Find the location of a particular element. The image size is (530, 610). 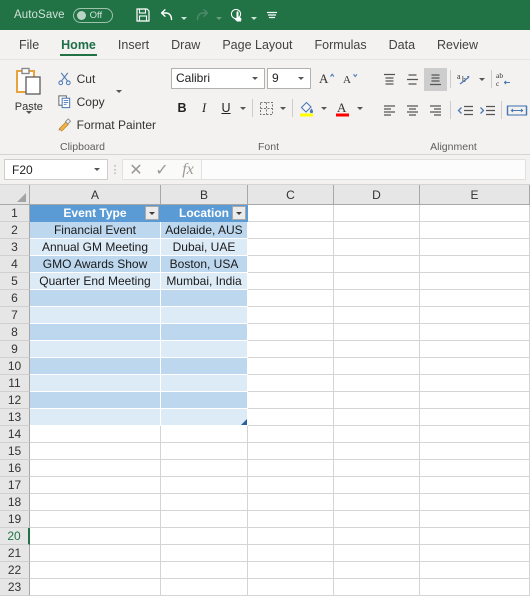

name-box-dropdown-icon is located at coordinates (97, 169).